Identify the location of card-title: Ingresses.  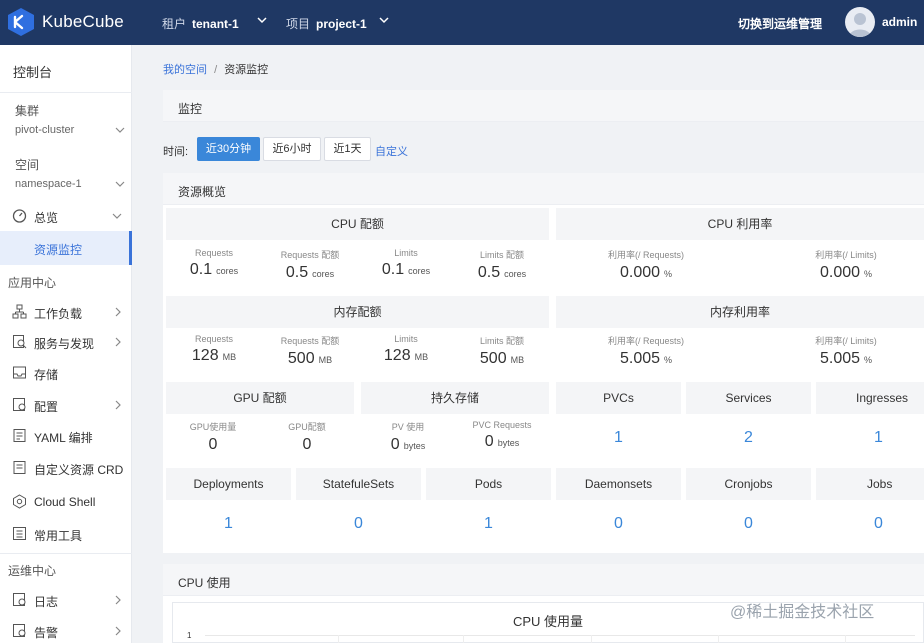
(882, 398).